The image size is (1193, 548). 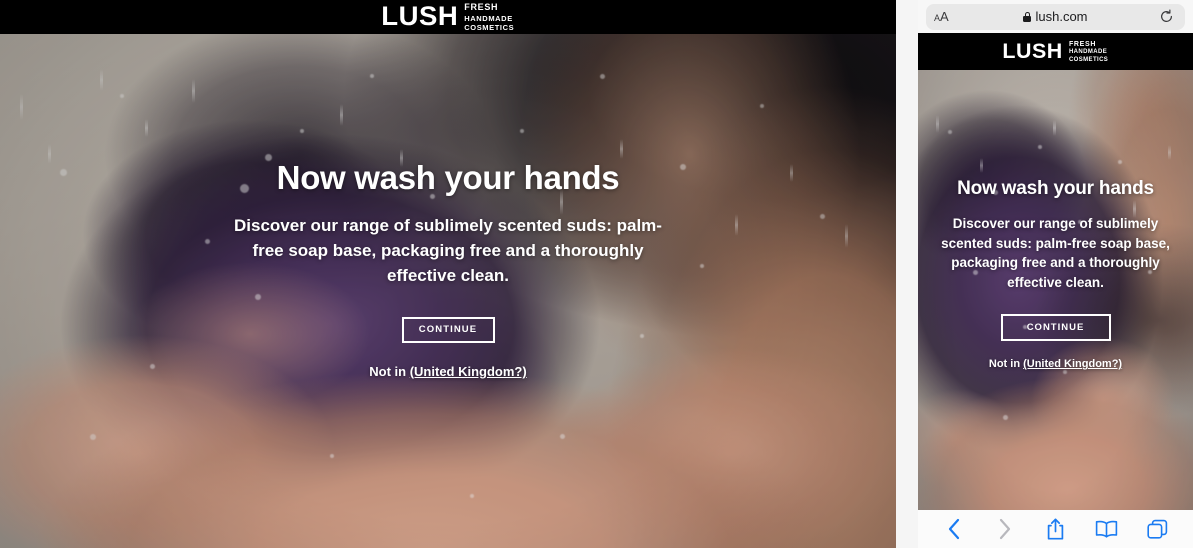 I want to click on book-icon, so click(x=1106, y=529).